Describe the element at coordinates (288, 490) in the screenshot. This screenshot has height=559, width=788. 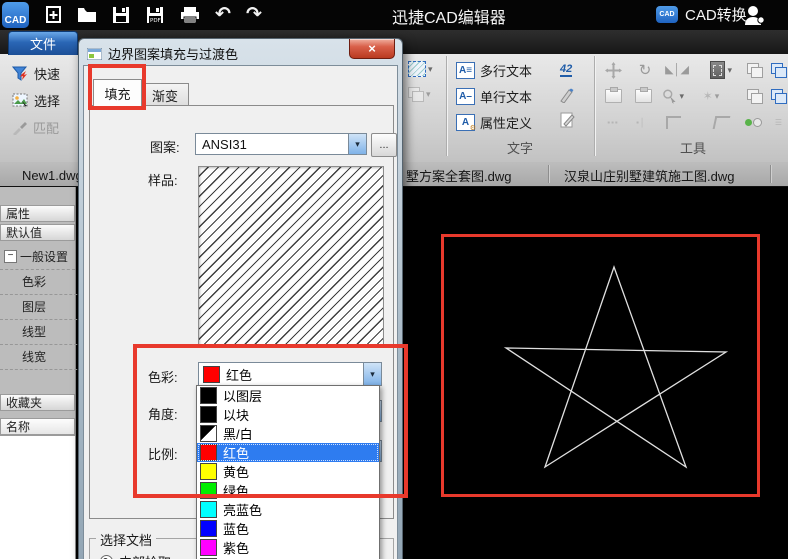
I see `color-option-green: 绿色` at that location.